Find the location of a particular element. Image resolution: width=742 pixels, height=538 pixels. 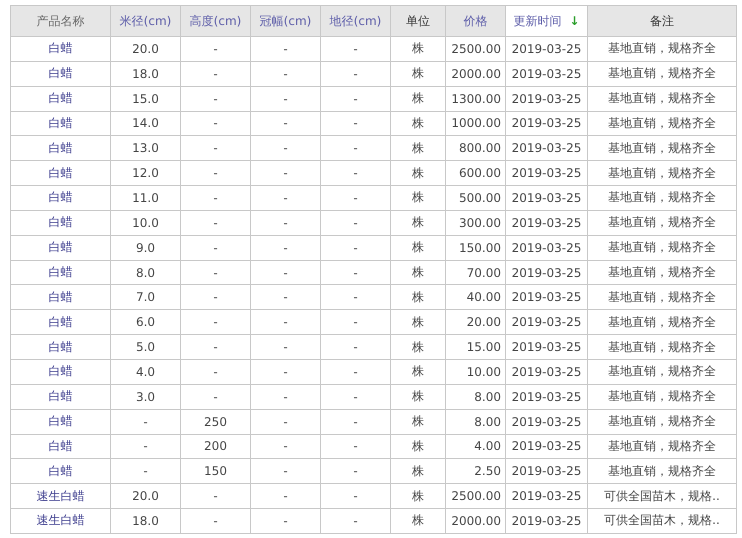

column-header: 冠幅(cm) is located at coordinates (285, 21).